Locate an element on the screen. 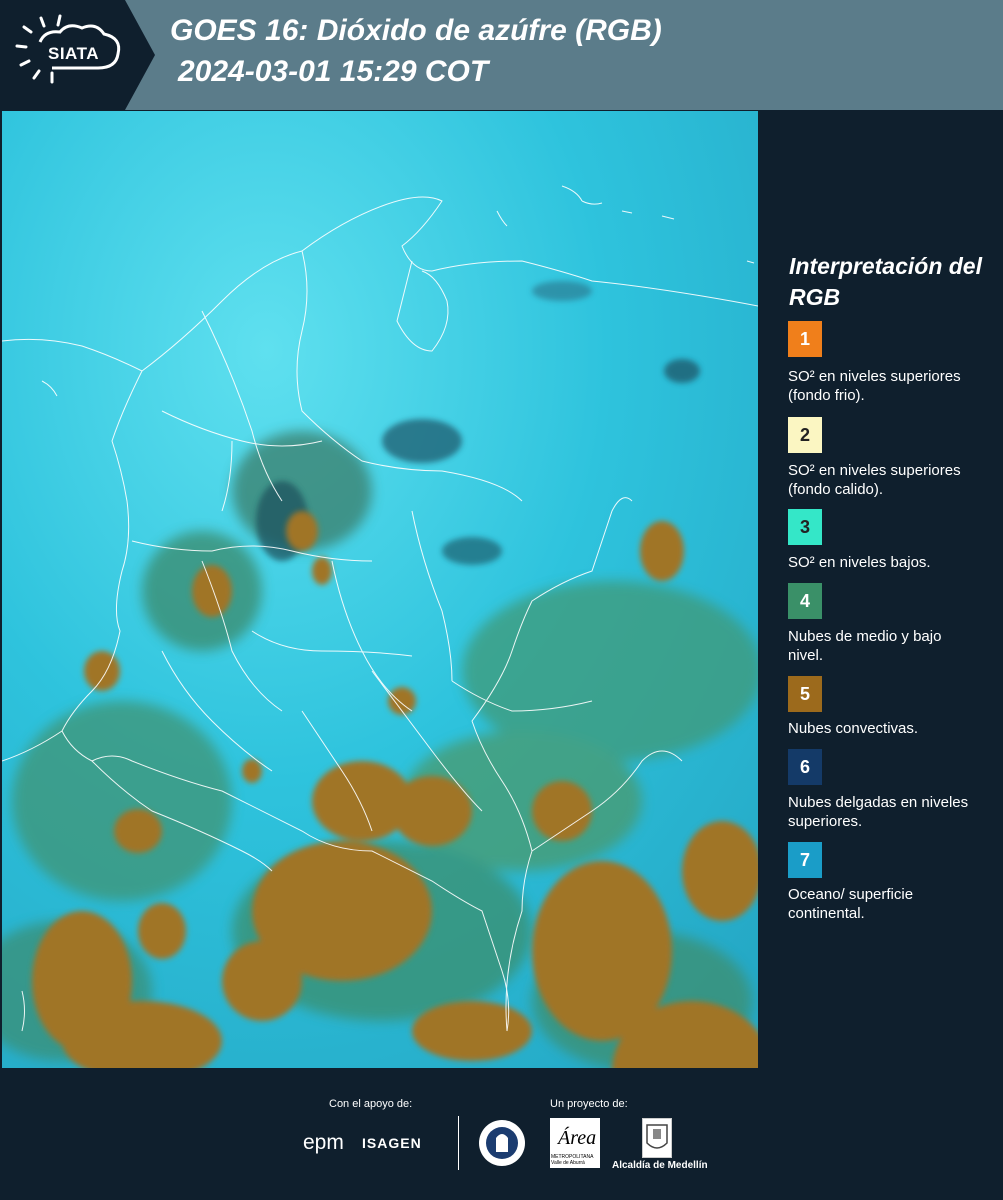  legend-swatch-3: 3 is located at coordinates (805, 527).